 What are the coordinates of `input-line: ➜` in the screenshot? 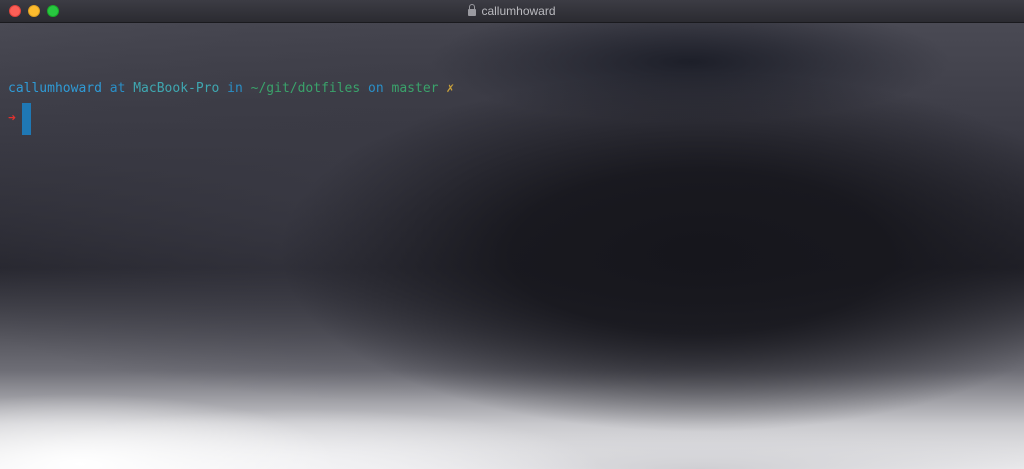 It's located at (19, 119).